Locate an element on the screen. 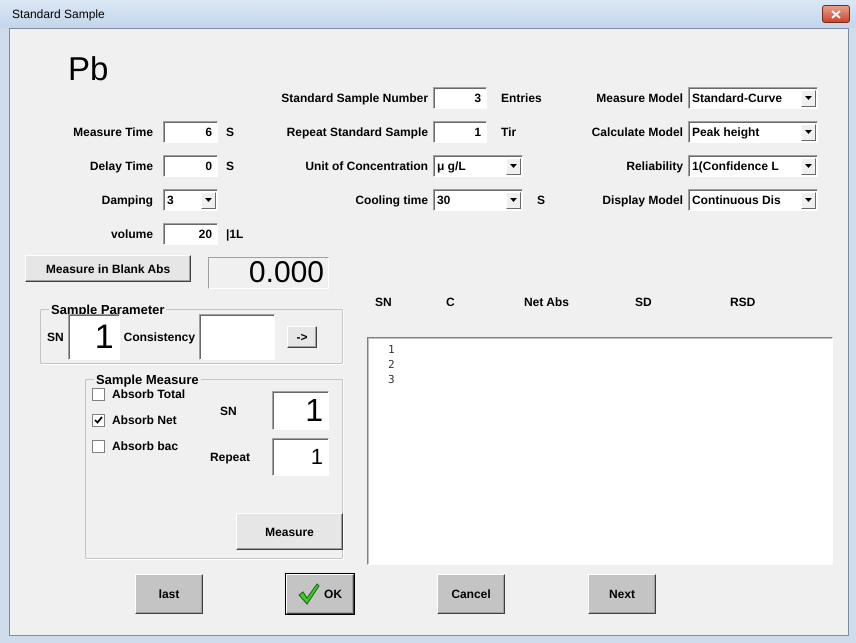  column-header: RSD is located at coordinates (743, 303).